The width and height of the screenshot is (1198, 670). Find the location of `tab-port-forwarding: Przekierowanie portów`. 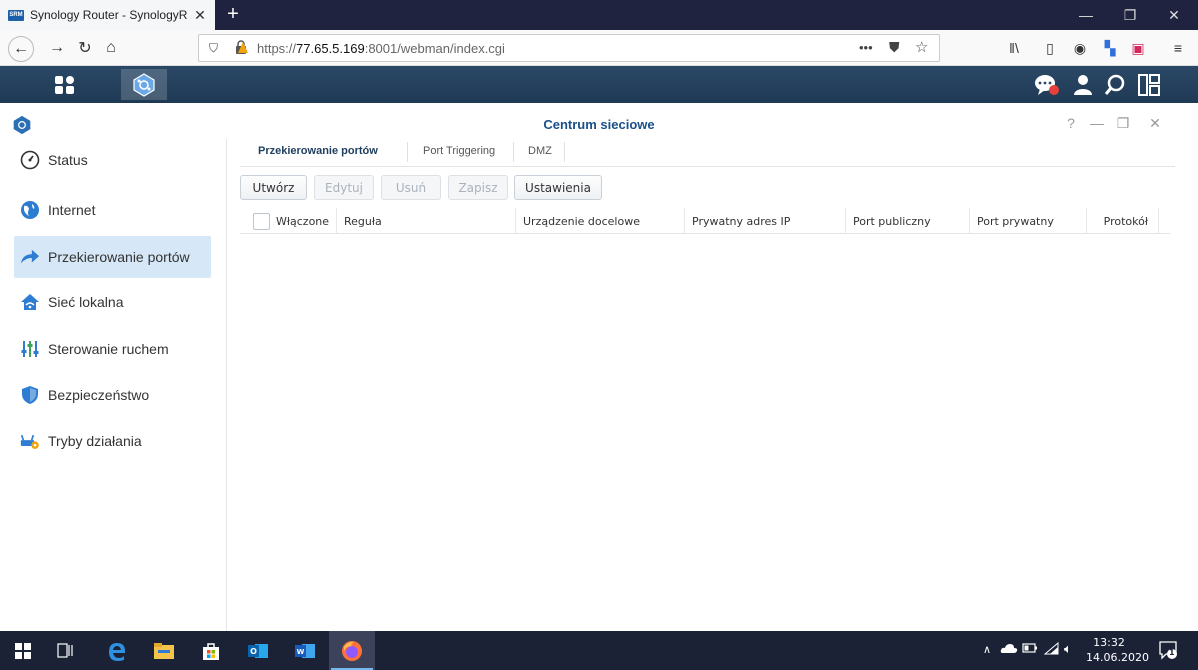

tab-port-forwarding: Przekierowanie portów is located at coordinates (318, 151).